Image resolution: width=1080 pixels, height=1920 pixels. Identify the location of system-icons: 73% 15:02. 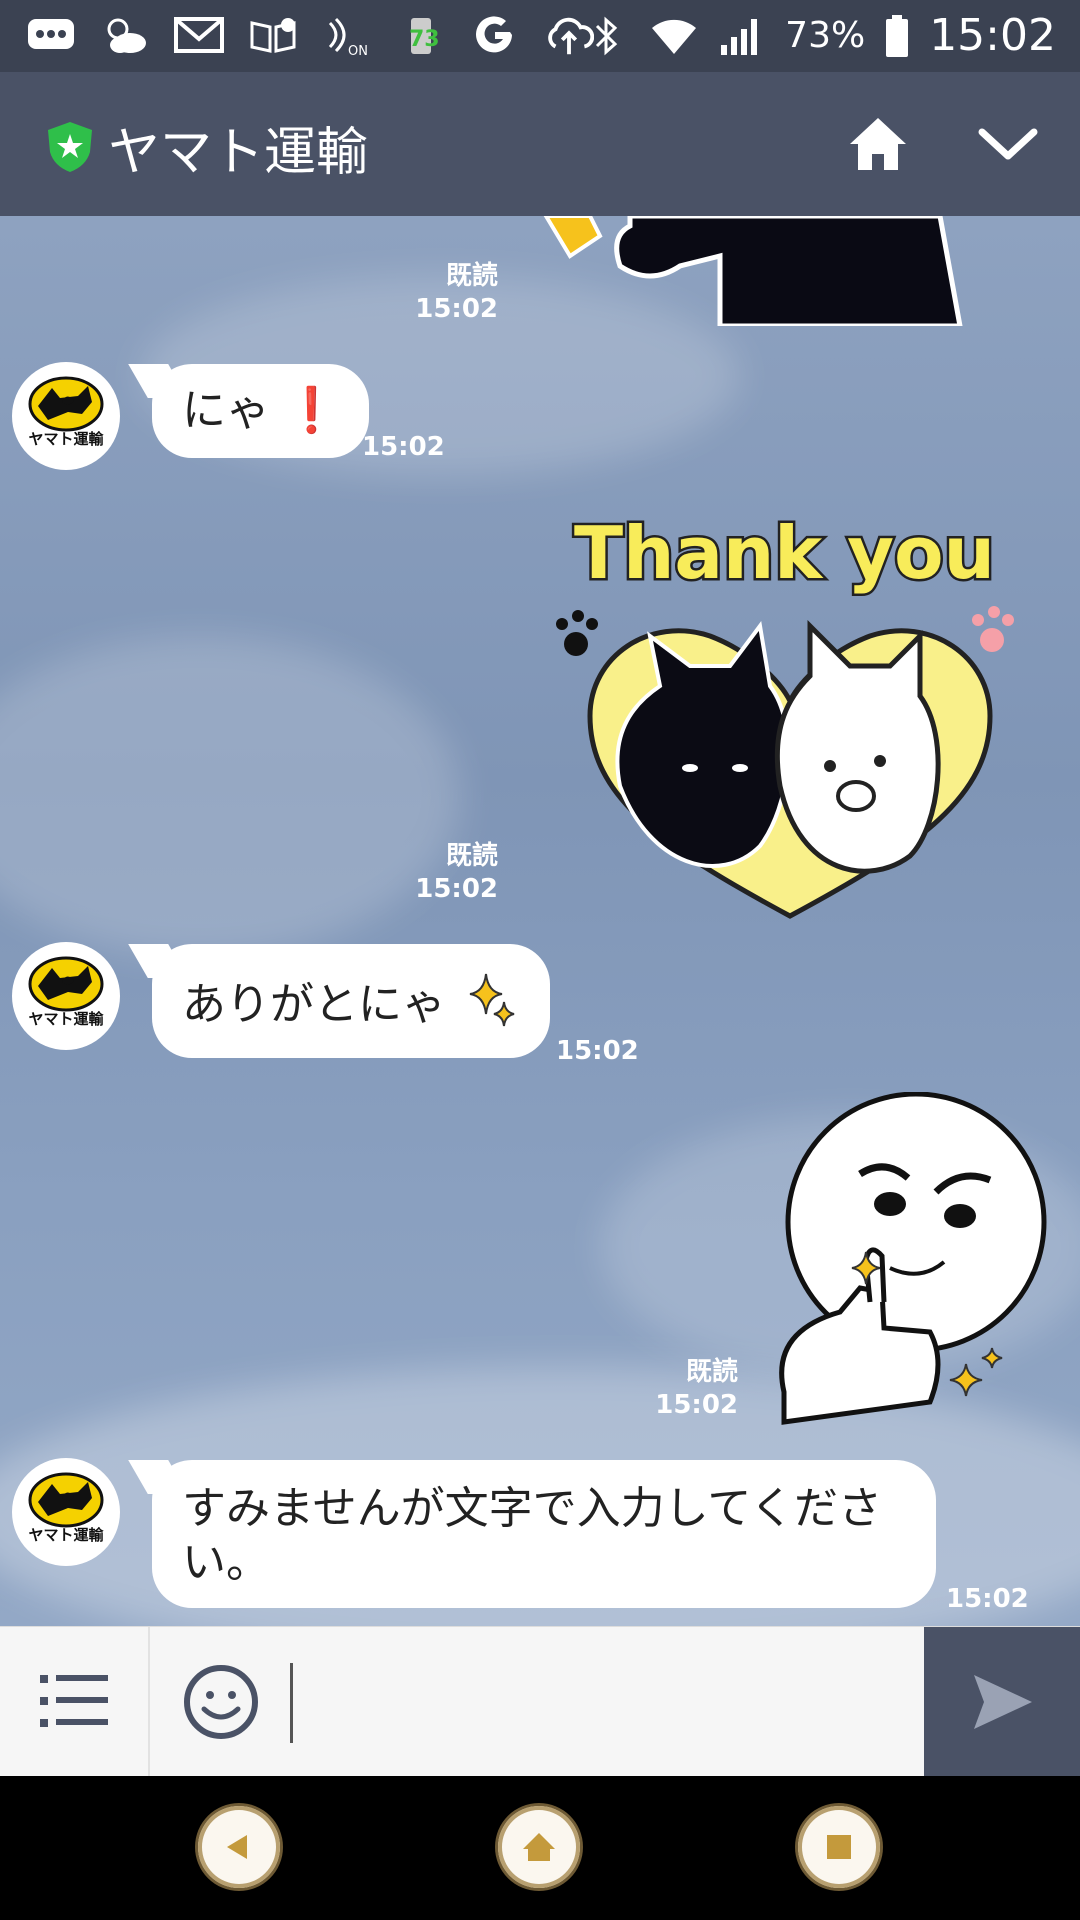
(818, 35).